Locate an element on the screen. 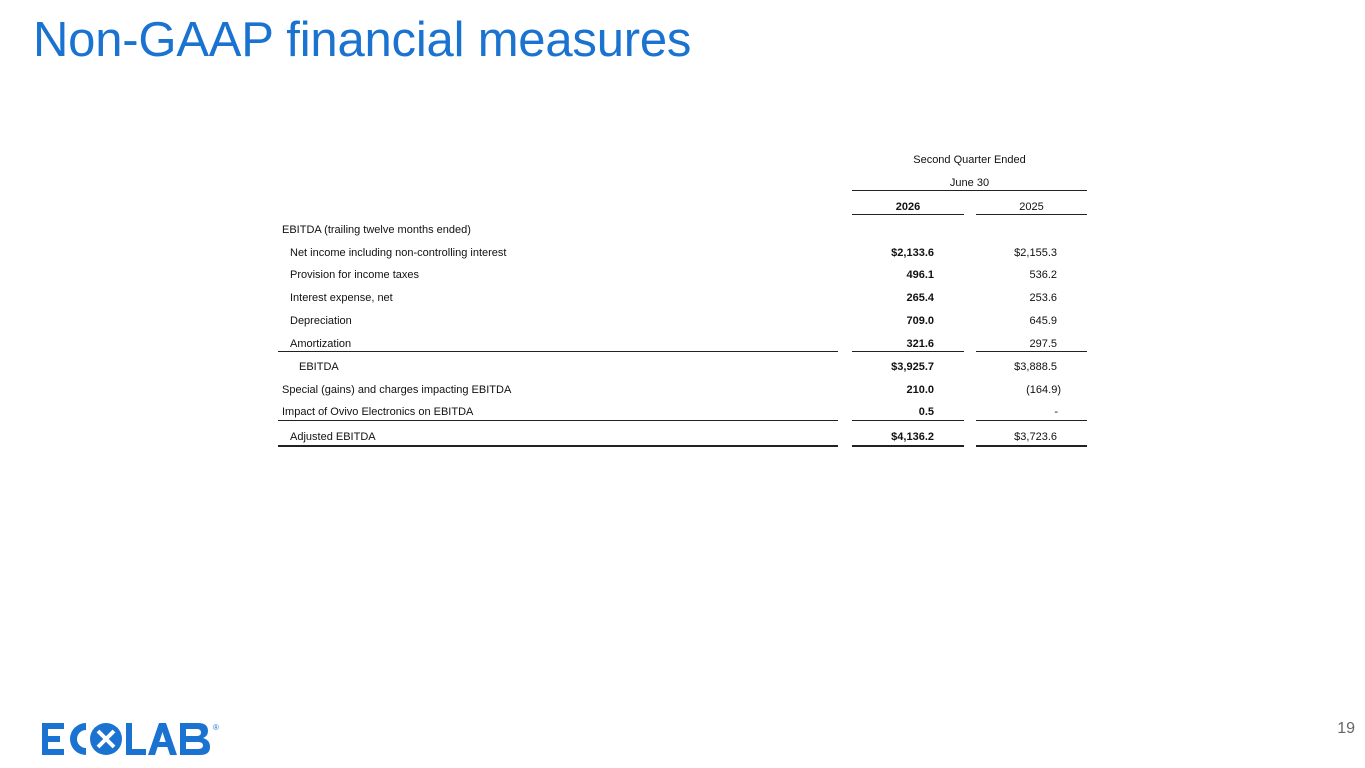 This screenshot has height=768, width=1365. row-label: EBITDA is located at coordinates (319, 367).